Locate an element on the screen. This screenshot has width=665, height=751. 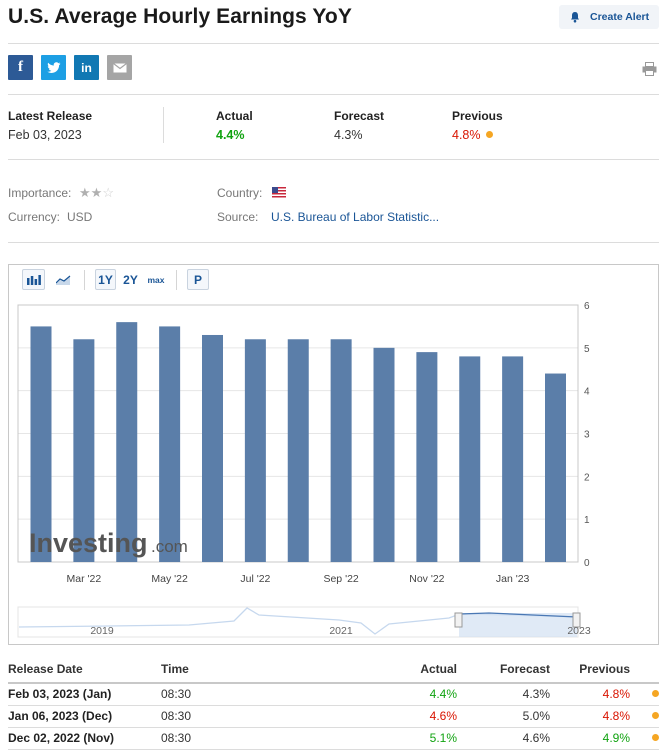
x-tick-label: Nov '22 is located at coordinates (426, 579).